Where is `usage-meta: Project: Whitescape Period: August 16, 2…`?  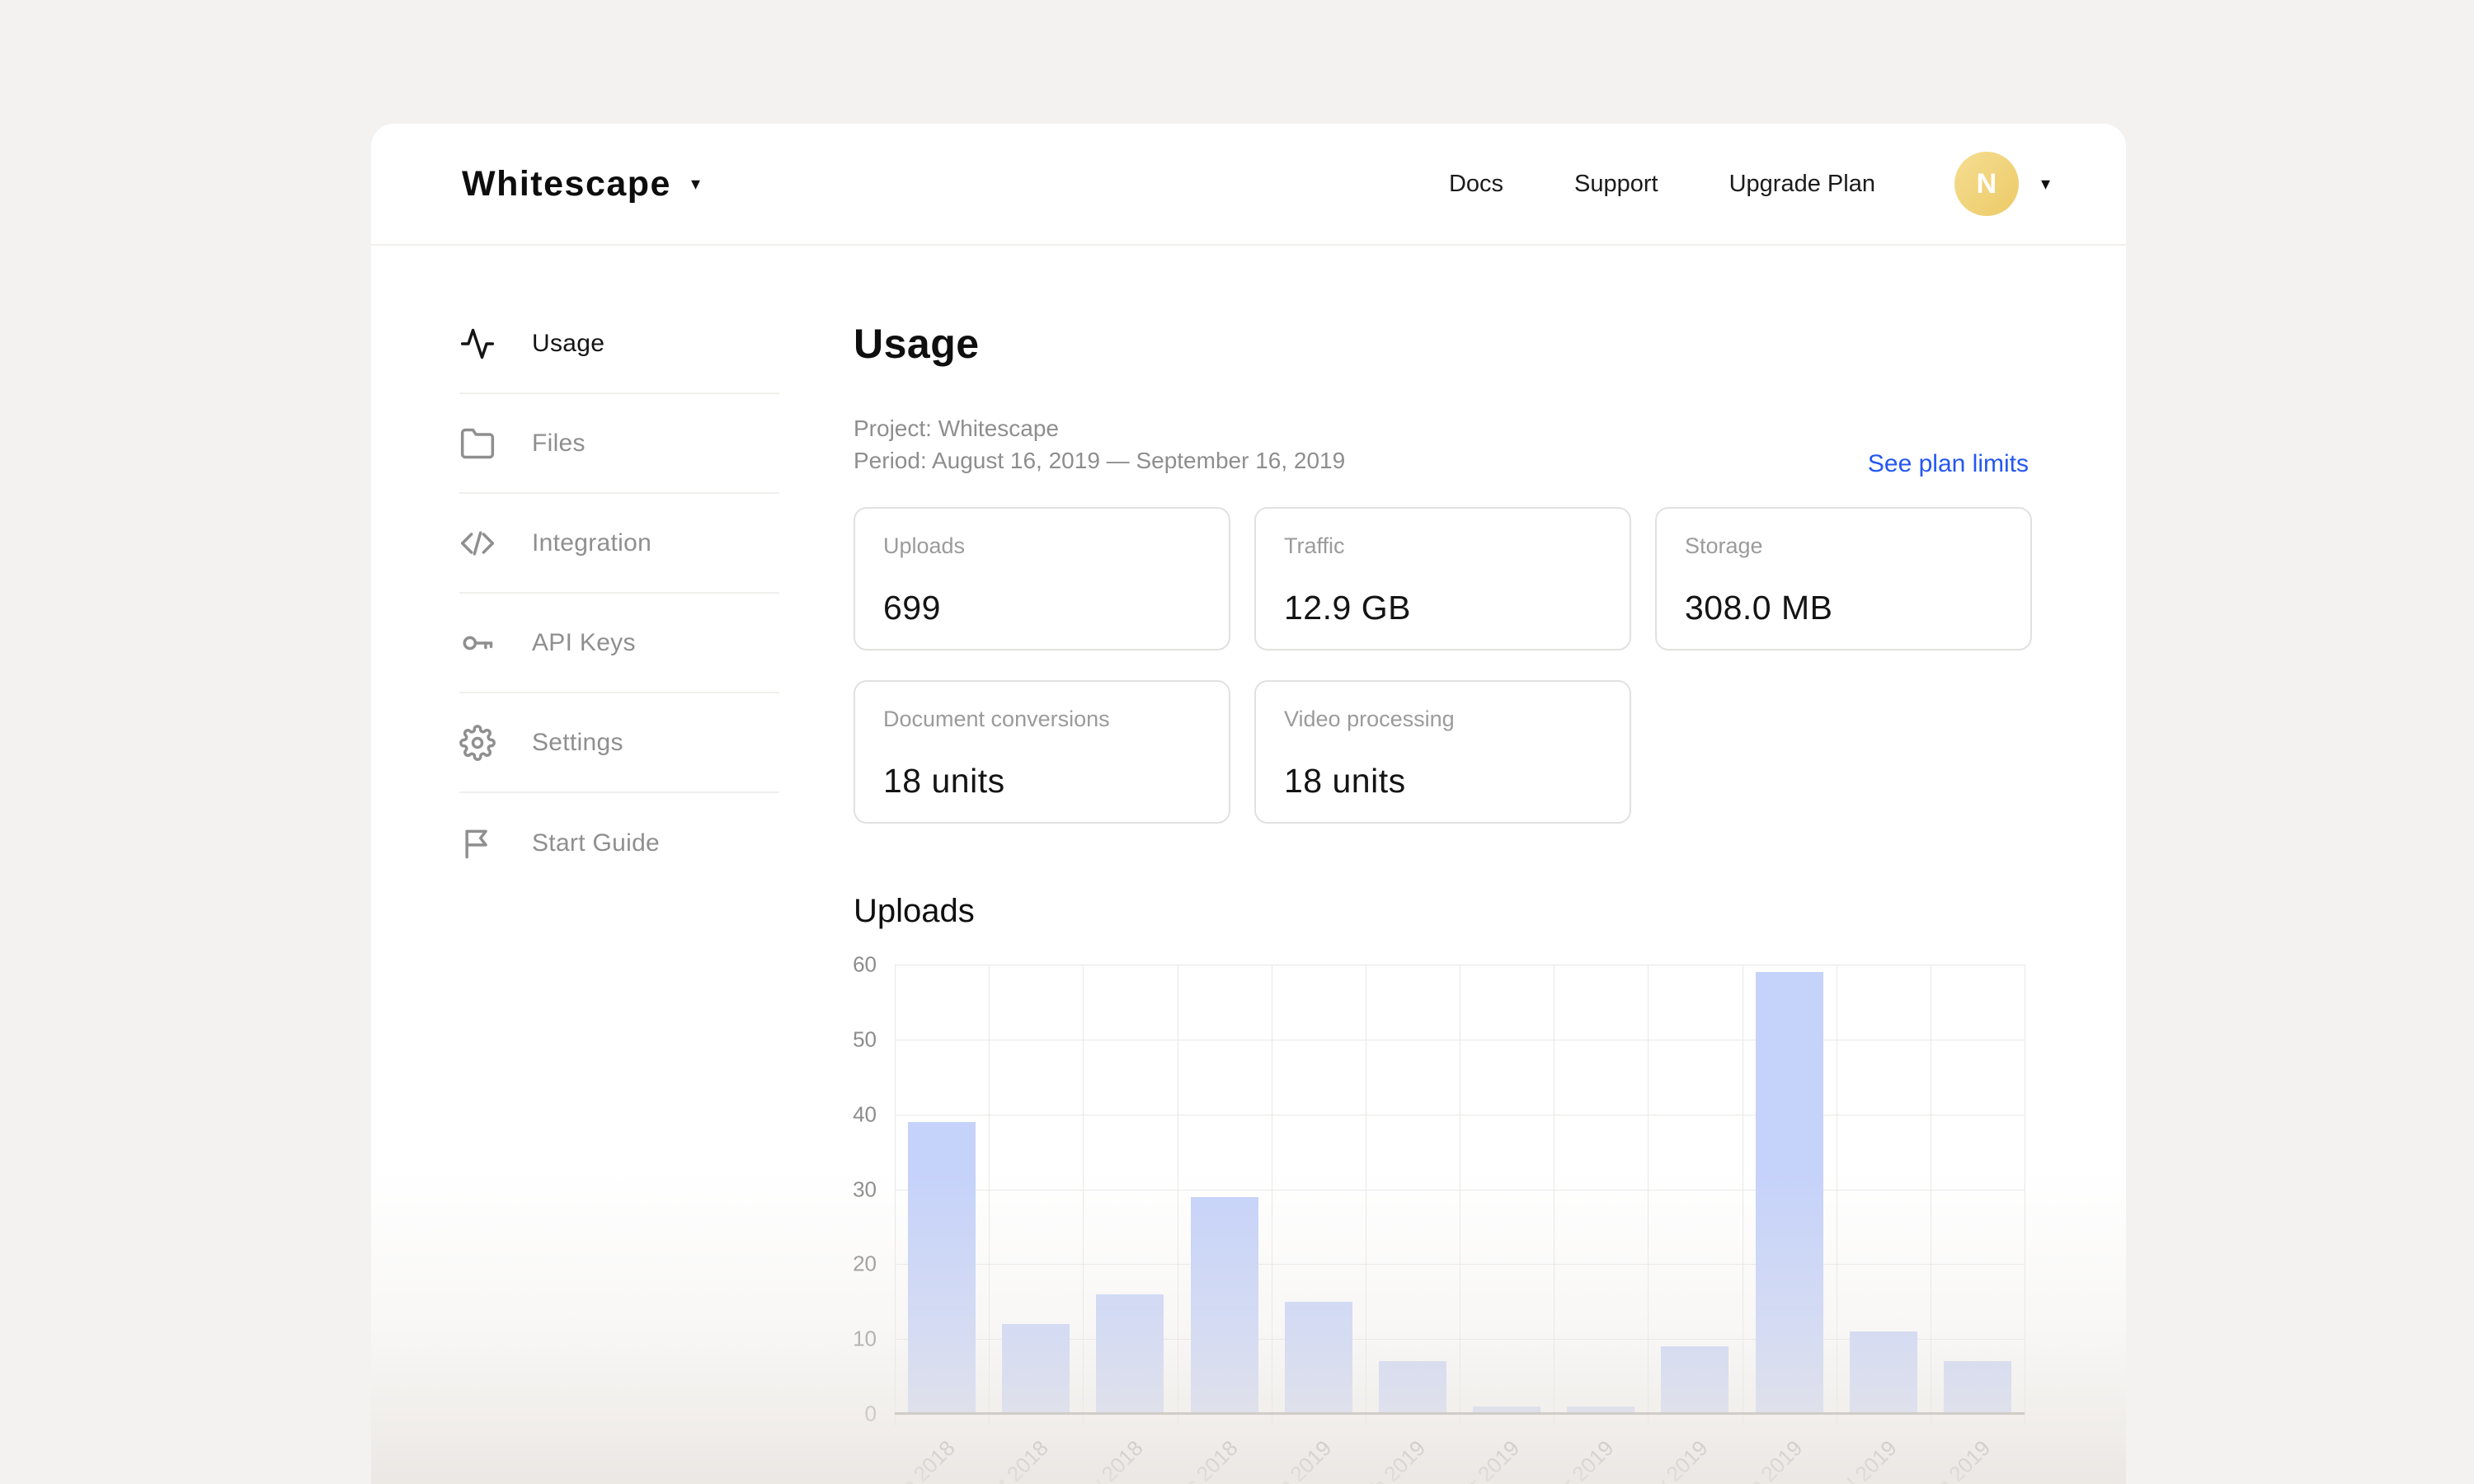
usage-meta: Project: Whitescape Period: August 16, 2… is located at coordinates (1099, 445).